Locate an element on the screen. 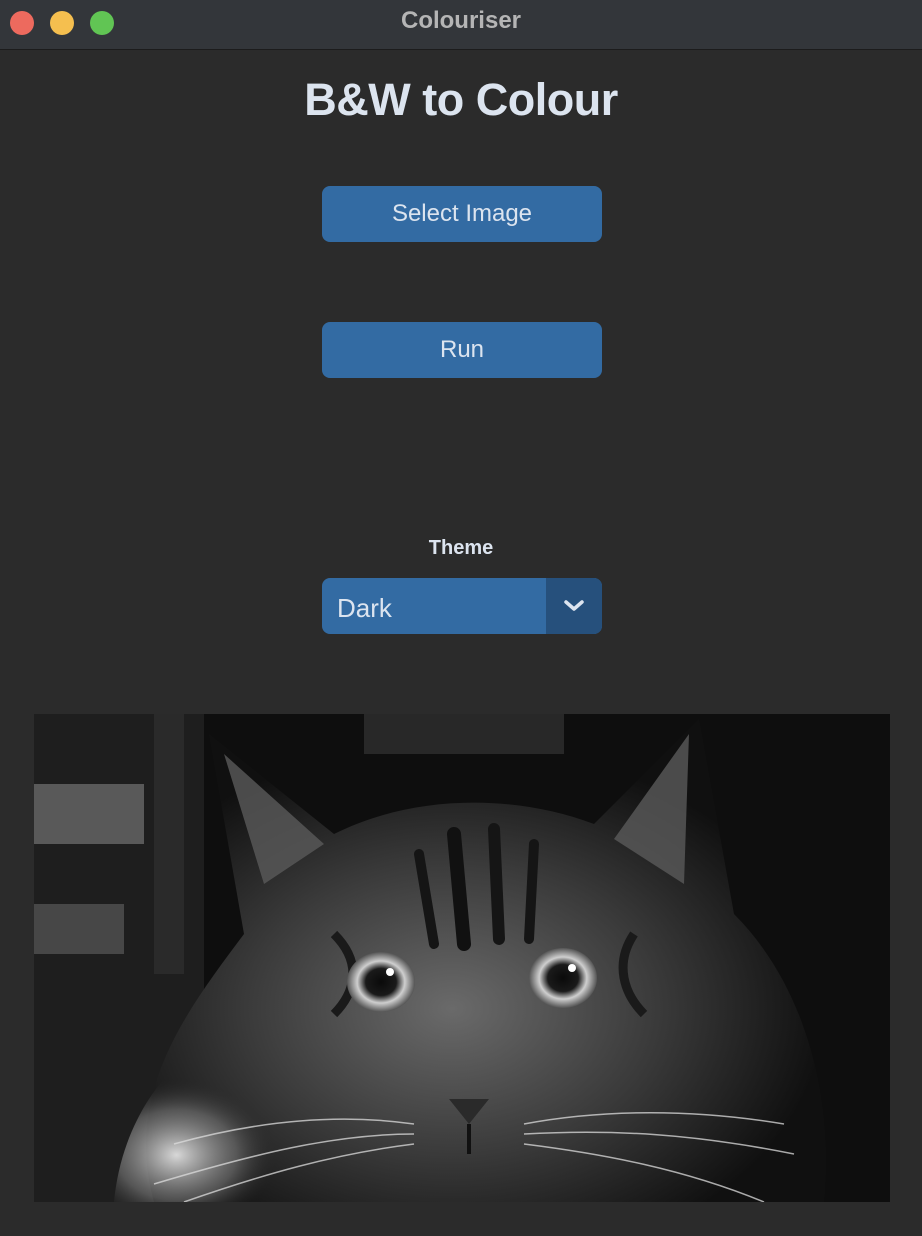 The width and height of the screenshot is (922, 1236). page-title: B&W to Colour is located at coordinates (461, 99).